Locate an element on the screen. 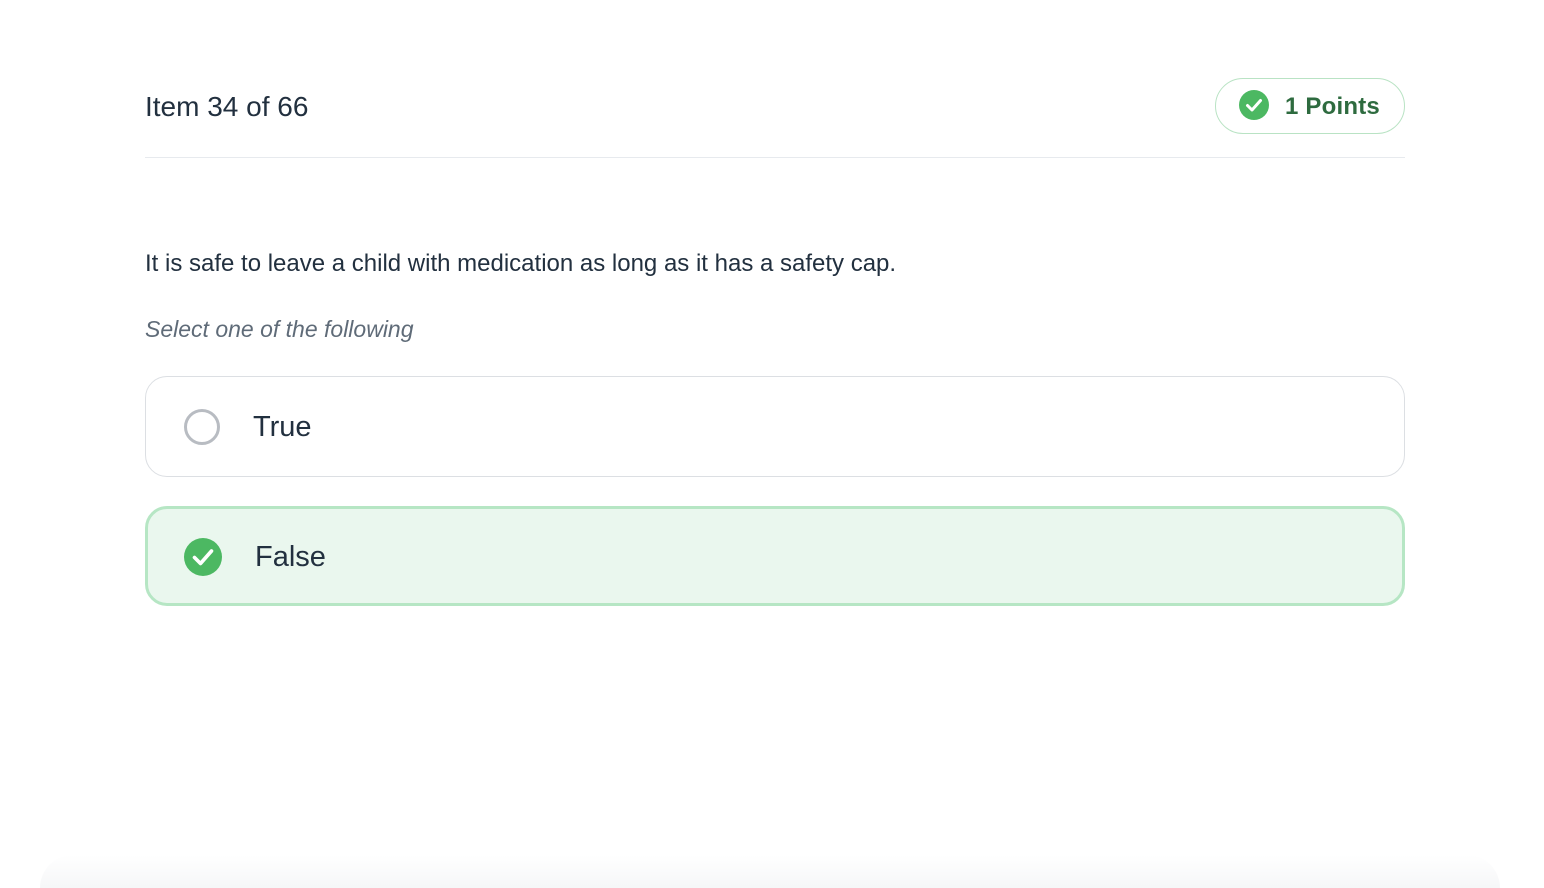  points-badge: 1 Points is located at coordinates (1310, 106).